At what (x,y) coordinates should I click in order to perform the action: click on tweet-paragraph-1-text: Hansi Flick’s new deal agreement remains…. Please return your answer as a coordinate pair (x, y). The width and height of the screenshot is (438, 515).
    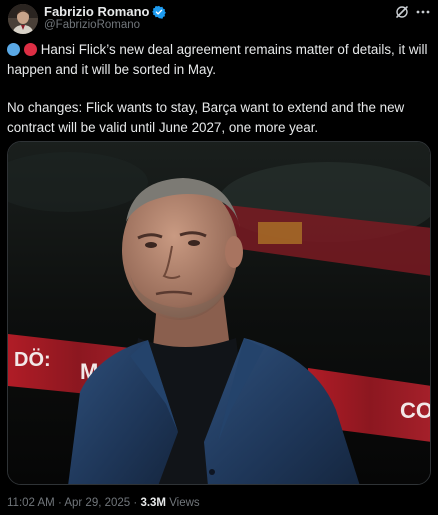
    Looking at the image, I should click on (217, 59).